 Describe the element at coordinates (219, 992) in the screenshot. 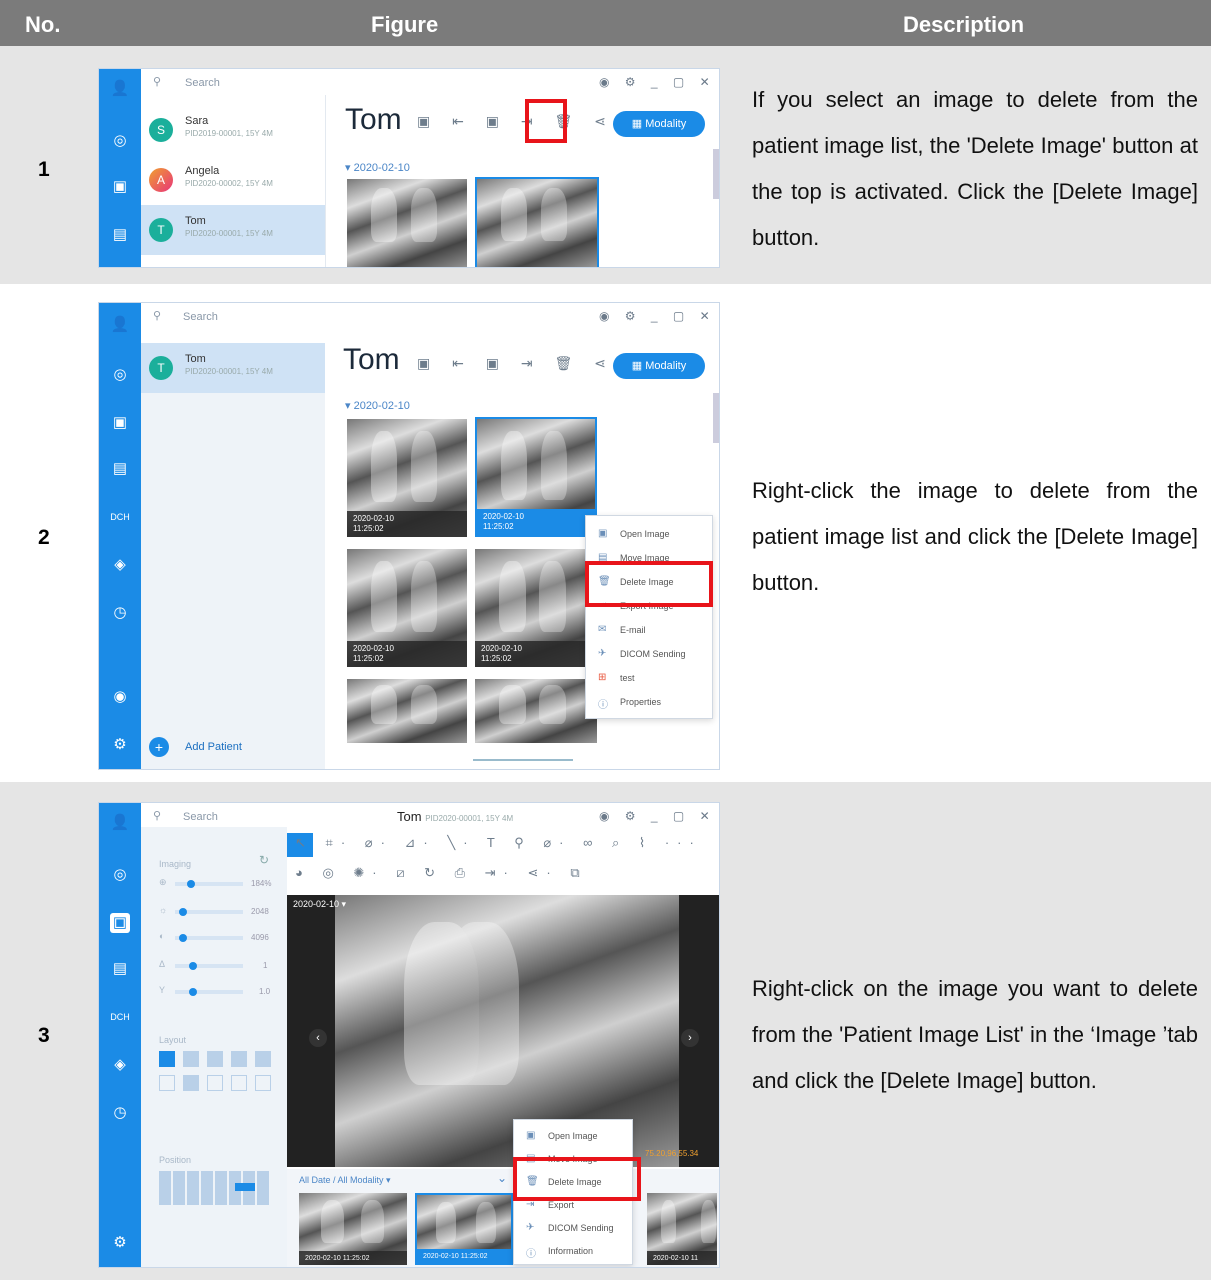

I see `slider-gamma: Y 1.0` at that location.